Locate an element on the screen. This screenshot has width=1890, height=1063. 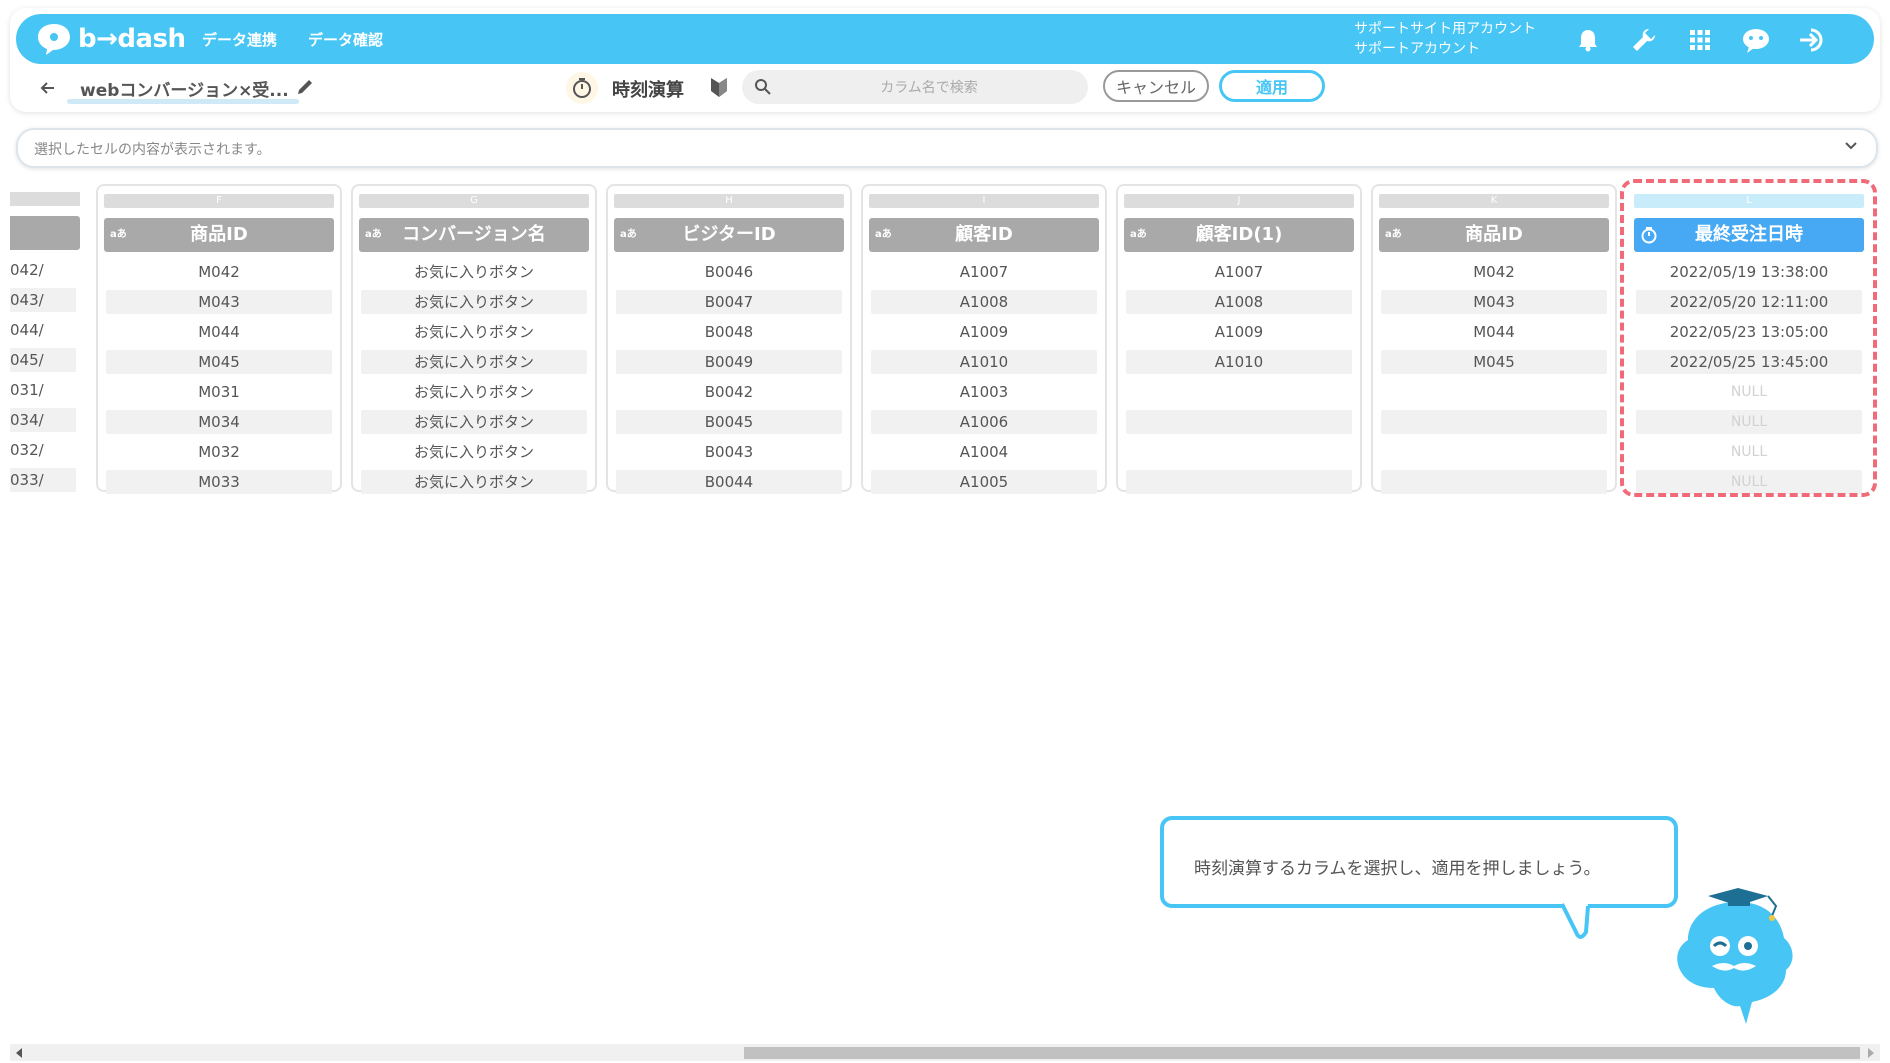
pencil-icon is located at coordinates (305, 87).